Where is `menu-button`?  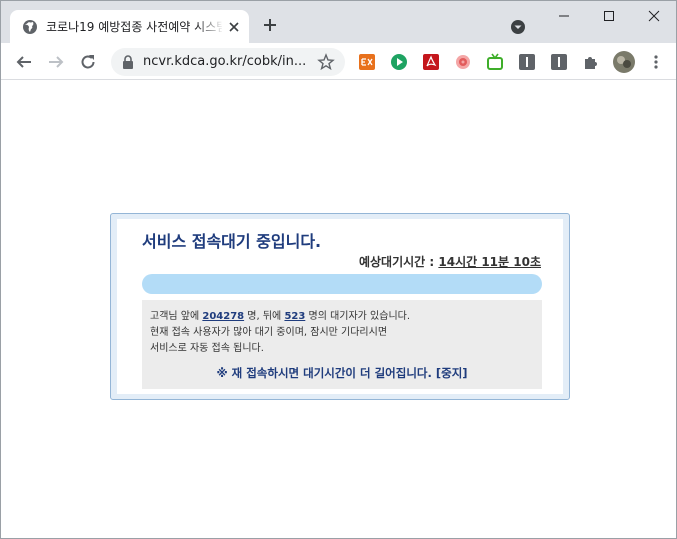 menu-button is located at coordinates (656, 62).